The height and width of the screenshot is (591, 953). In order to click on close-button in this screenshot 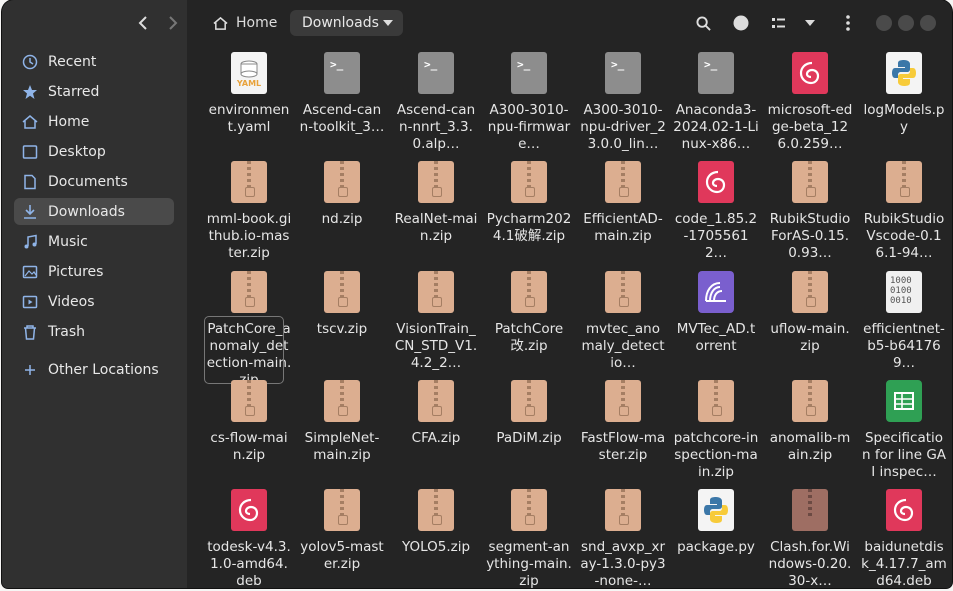, I will do `click(928, 23)`.